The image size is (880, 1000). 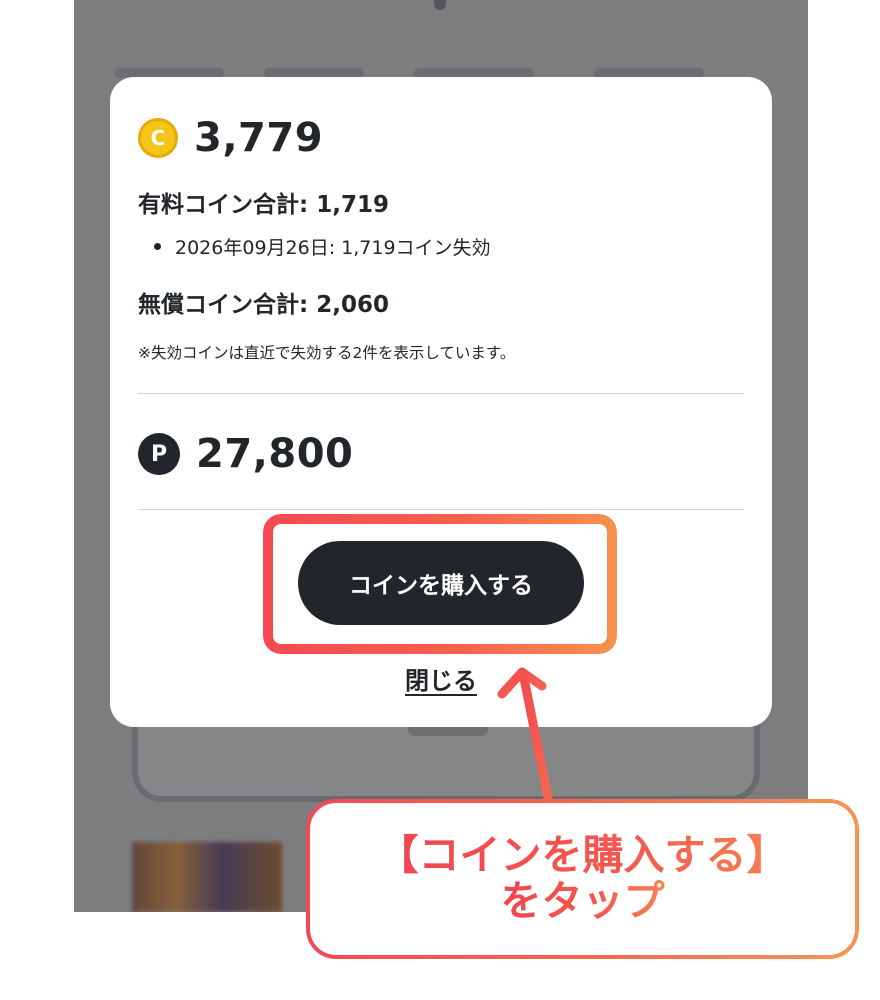 What do you see at coordinates (259, 138) in the screenshot?
I see `coin-total: 3,779` at bounding box center [259, 138].